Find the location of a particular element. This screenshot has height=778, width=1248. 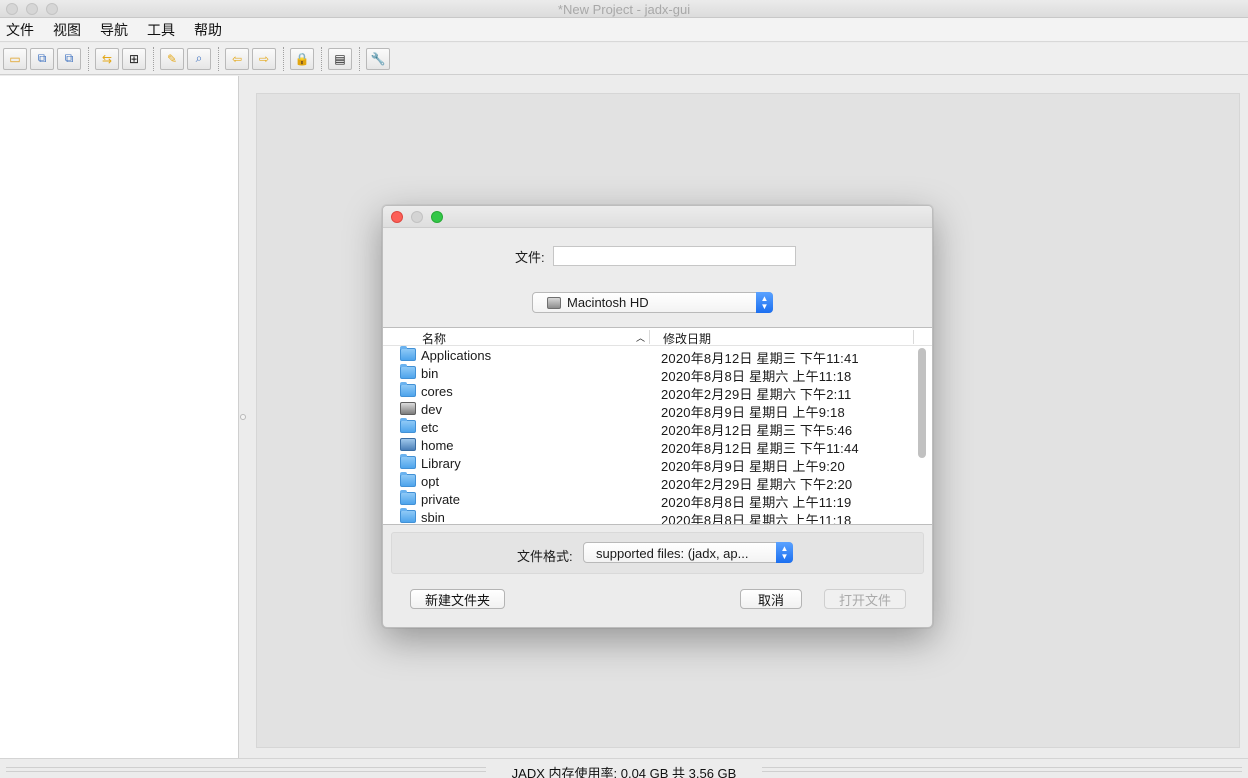

menu-item: 工具 is located at coordinates (161, 30).